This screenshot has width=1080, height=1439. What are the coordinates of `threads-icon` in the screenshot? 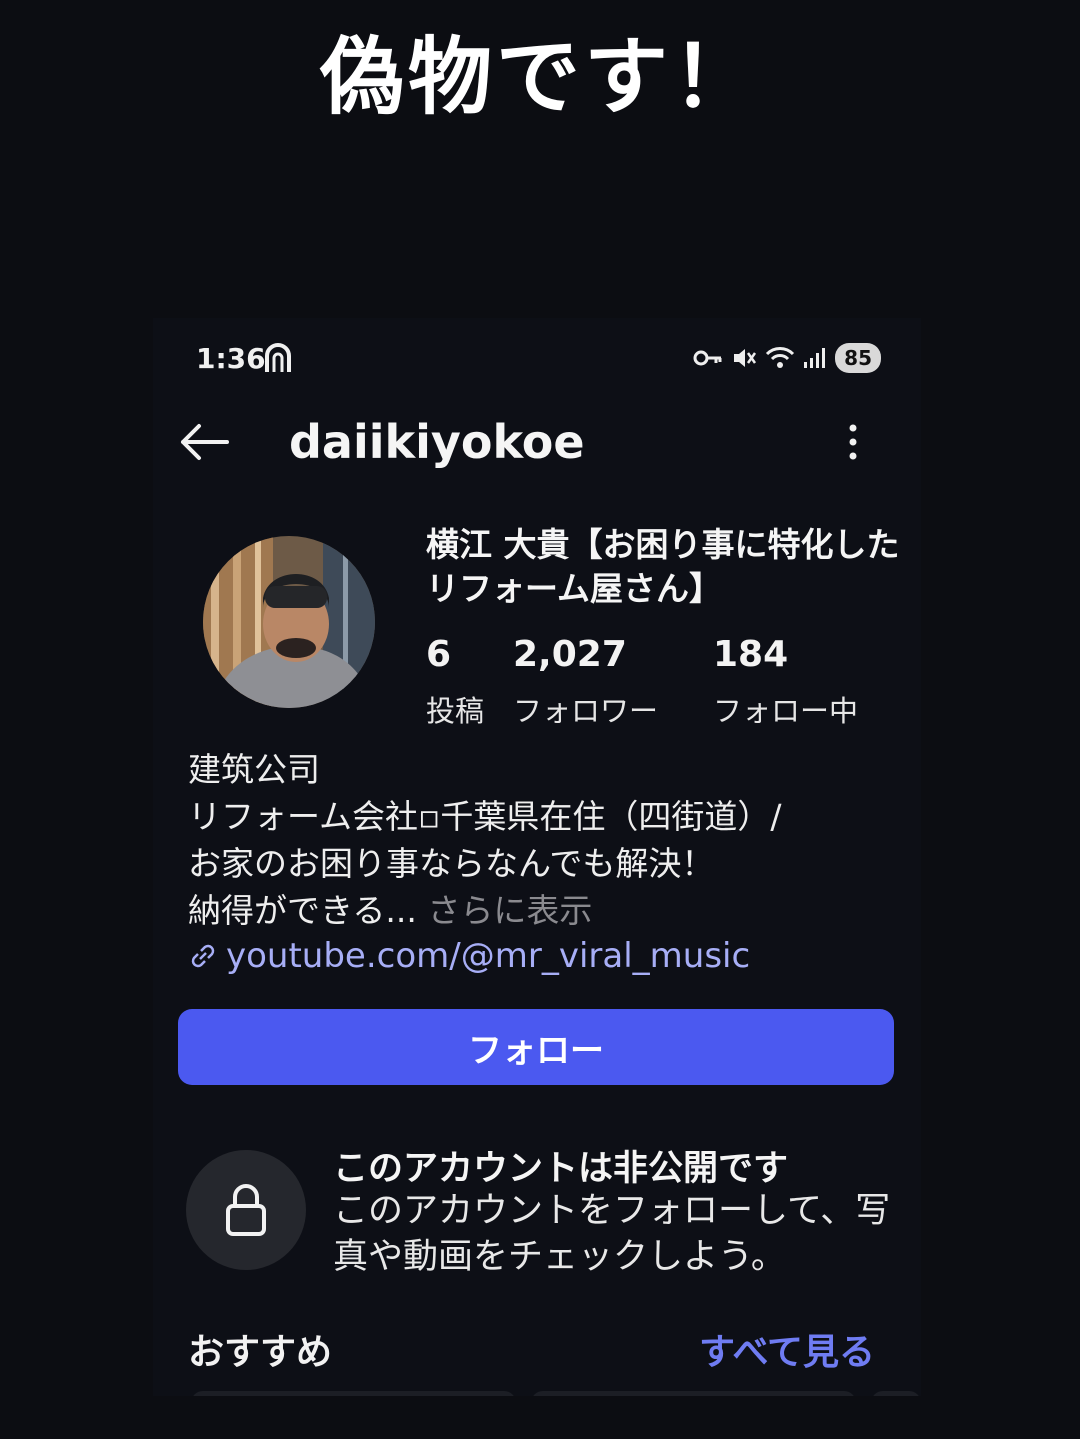 It's located at (278, 357).